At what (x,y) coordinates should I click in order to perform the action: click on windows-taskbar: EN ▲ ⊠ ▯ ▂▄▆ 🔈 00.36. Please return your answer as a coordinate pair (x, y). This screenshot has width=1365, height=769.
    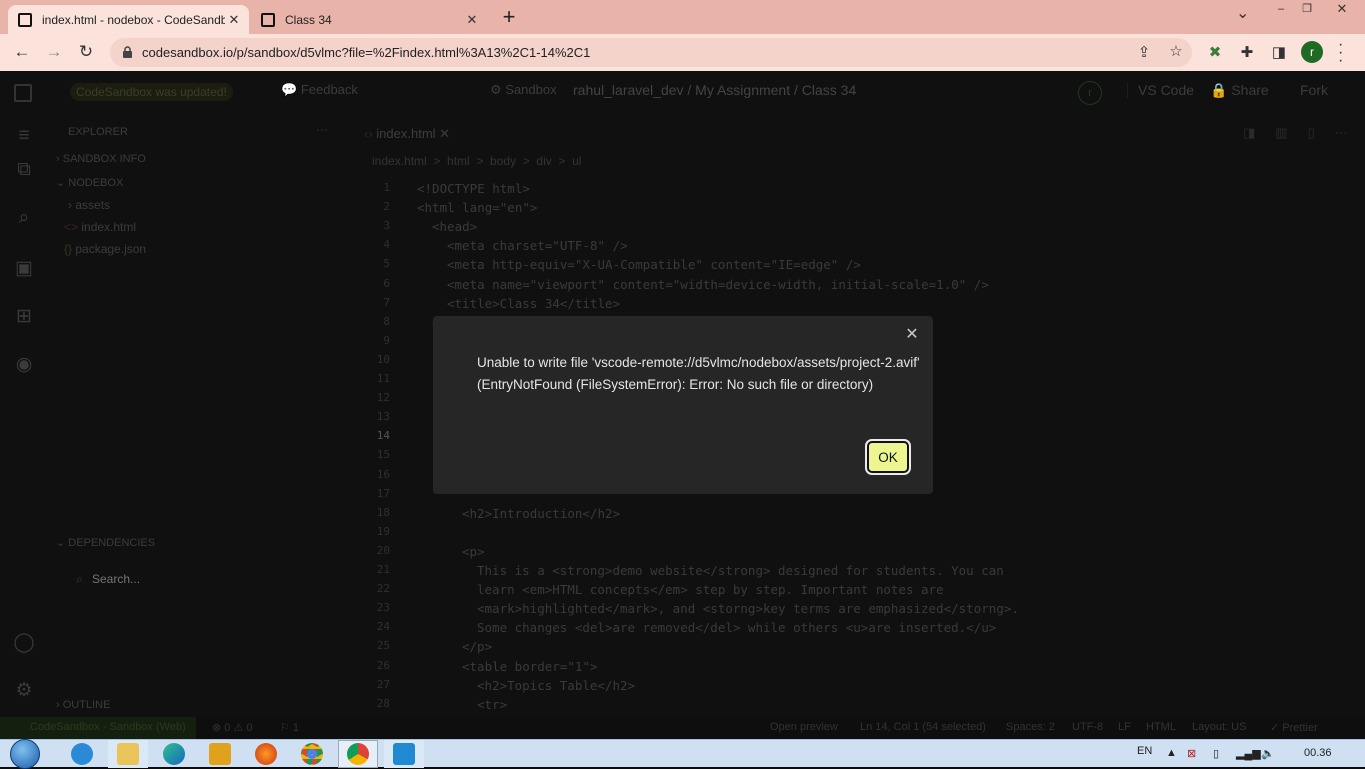
    Looking at the image, I should click on (682, 754).